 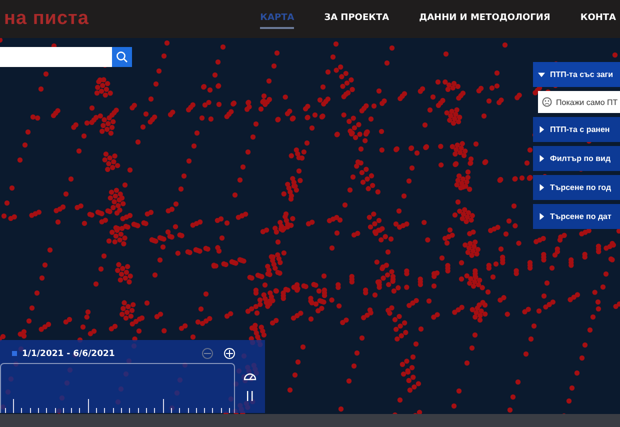 What do you see at coordinates (576, 216) in the screenshot?
I see `filter-section-header: Търсене по дат` at bounding box center [576, 216].